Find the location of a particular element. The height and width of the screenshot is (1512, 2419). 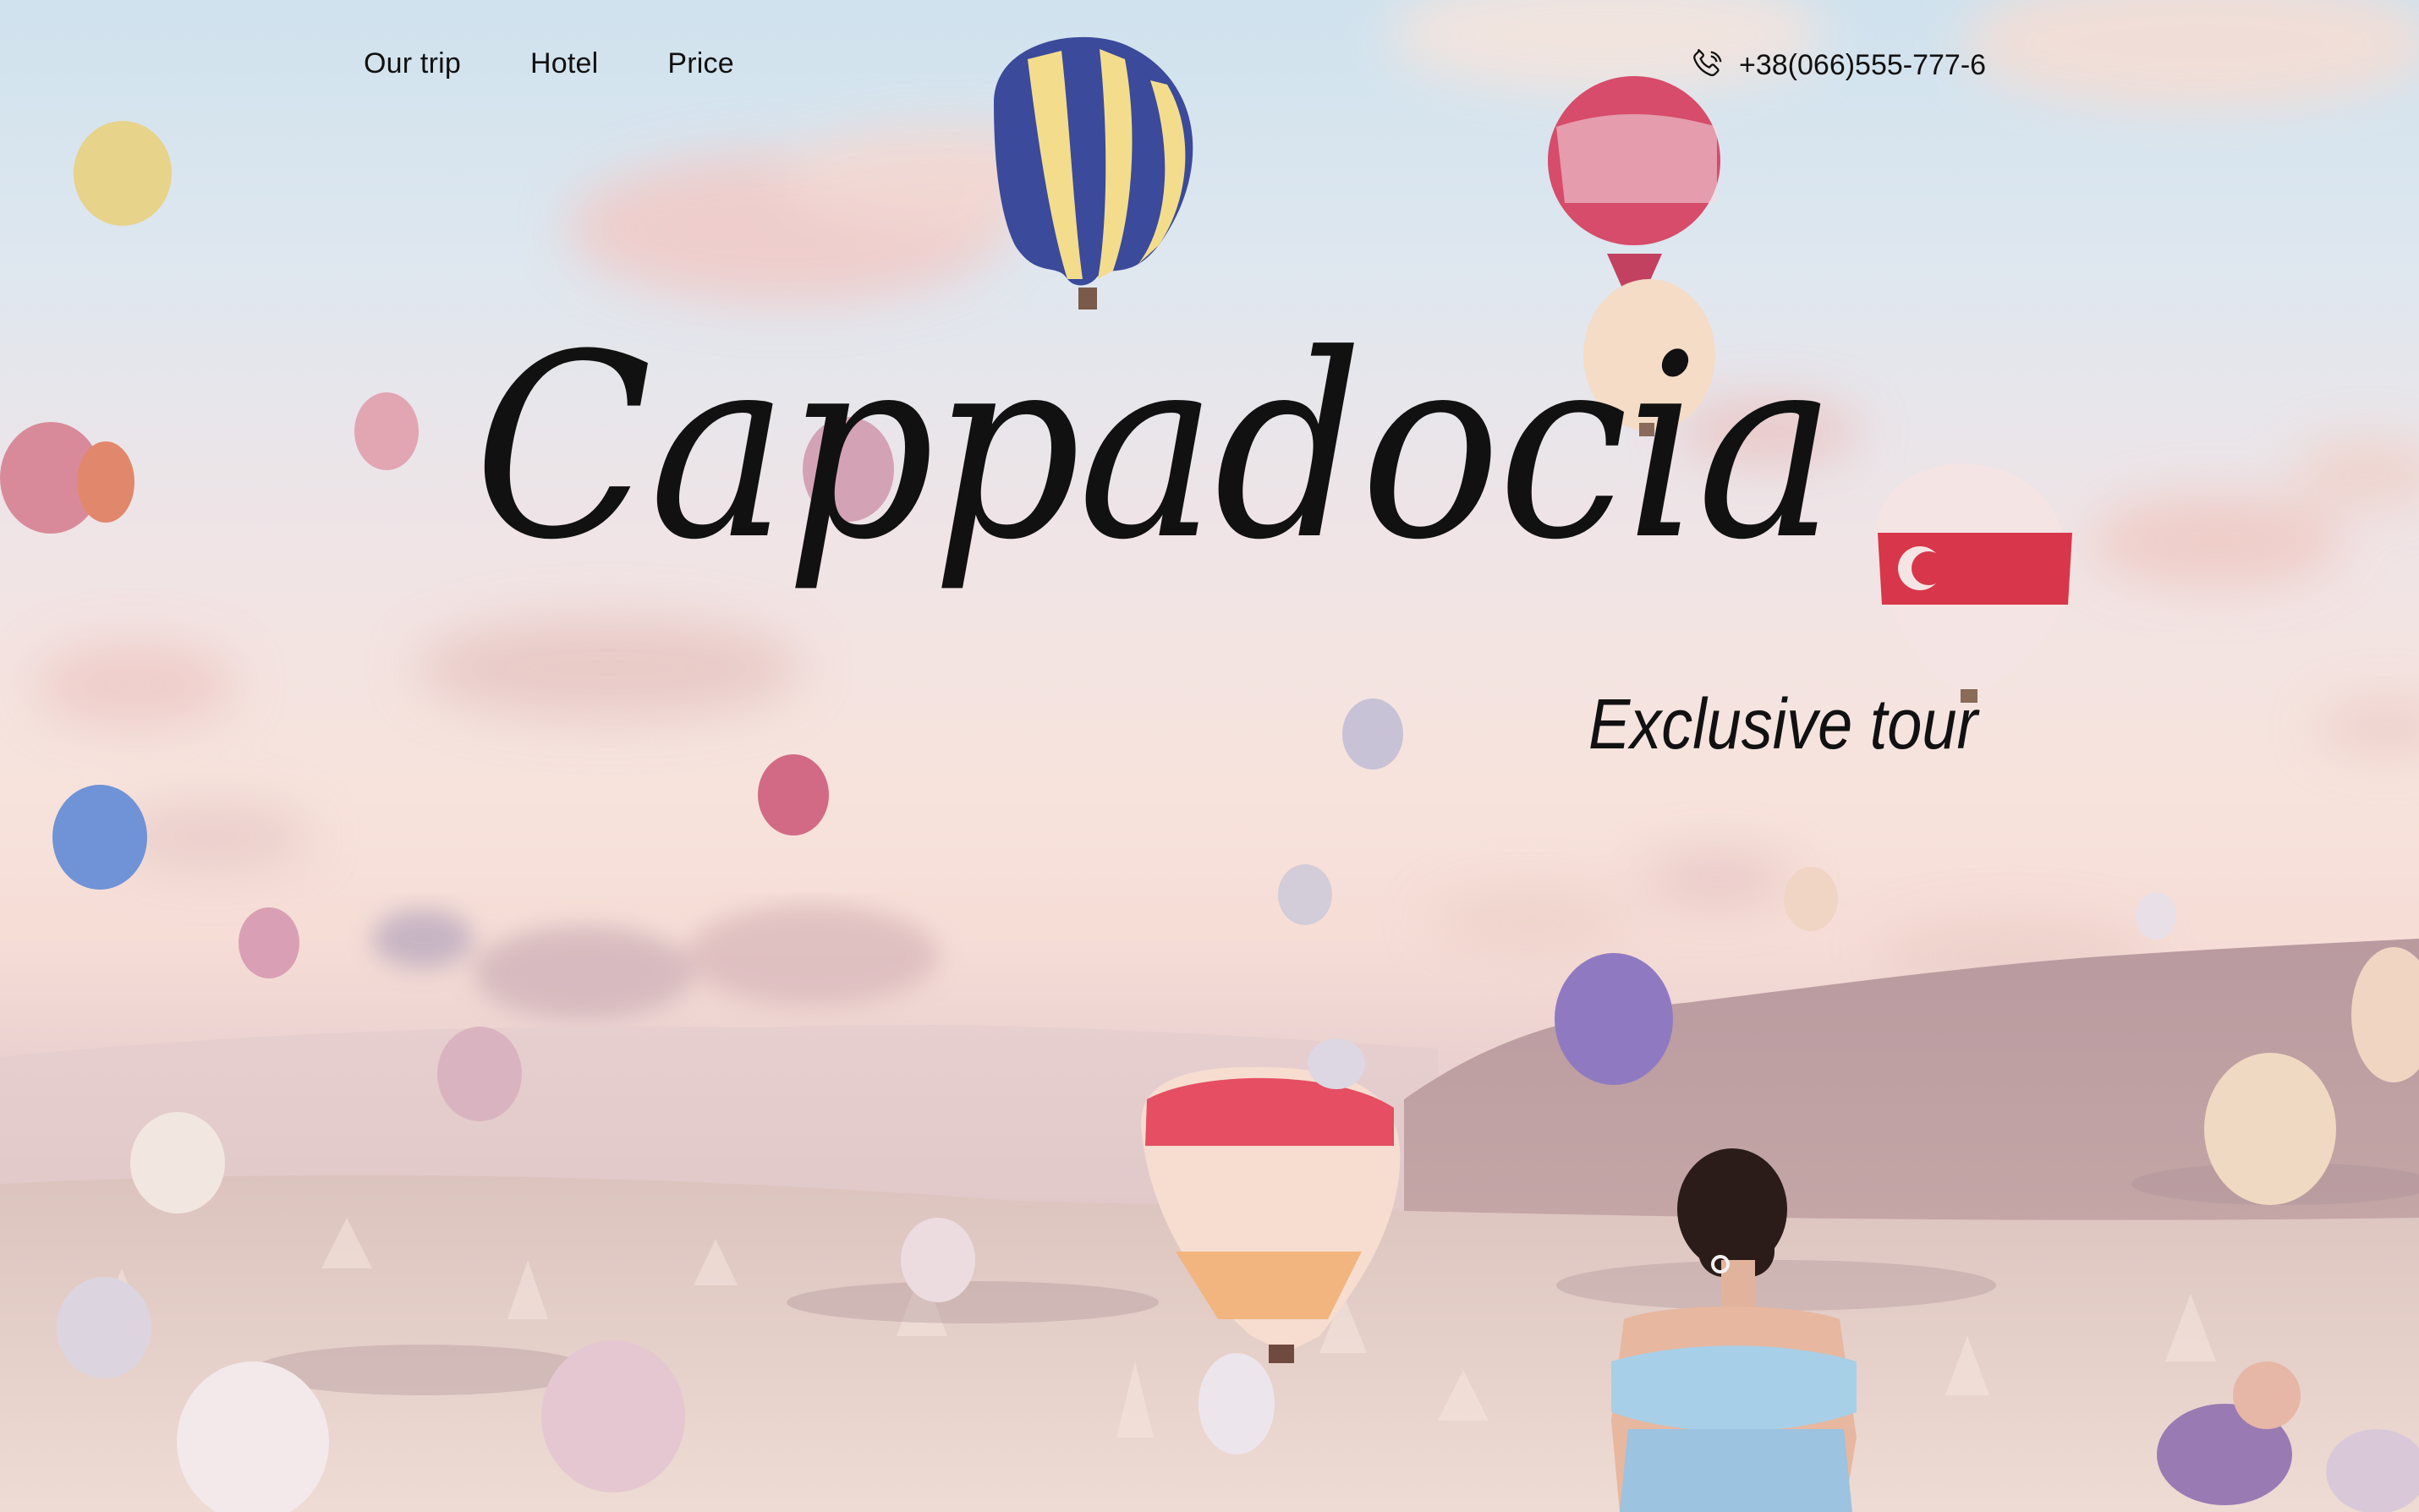

phone-contact: +38(066)555-777-6 is located at coordinates (1837, 65).